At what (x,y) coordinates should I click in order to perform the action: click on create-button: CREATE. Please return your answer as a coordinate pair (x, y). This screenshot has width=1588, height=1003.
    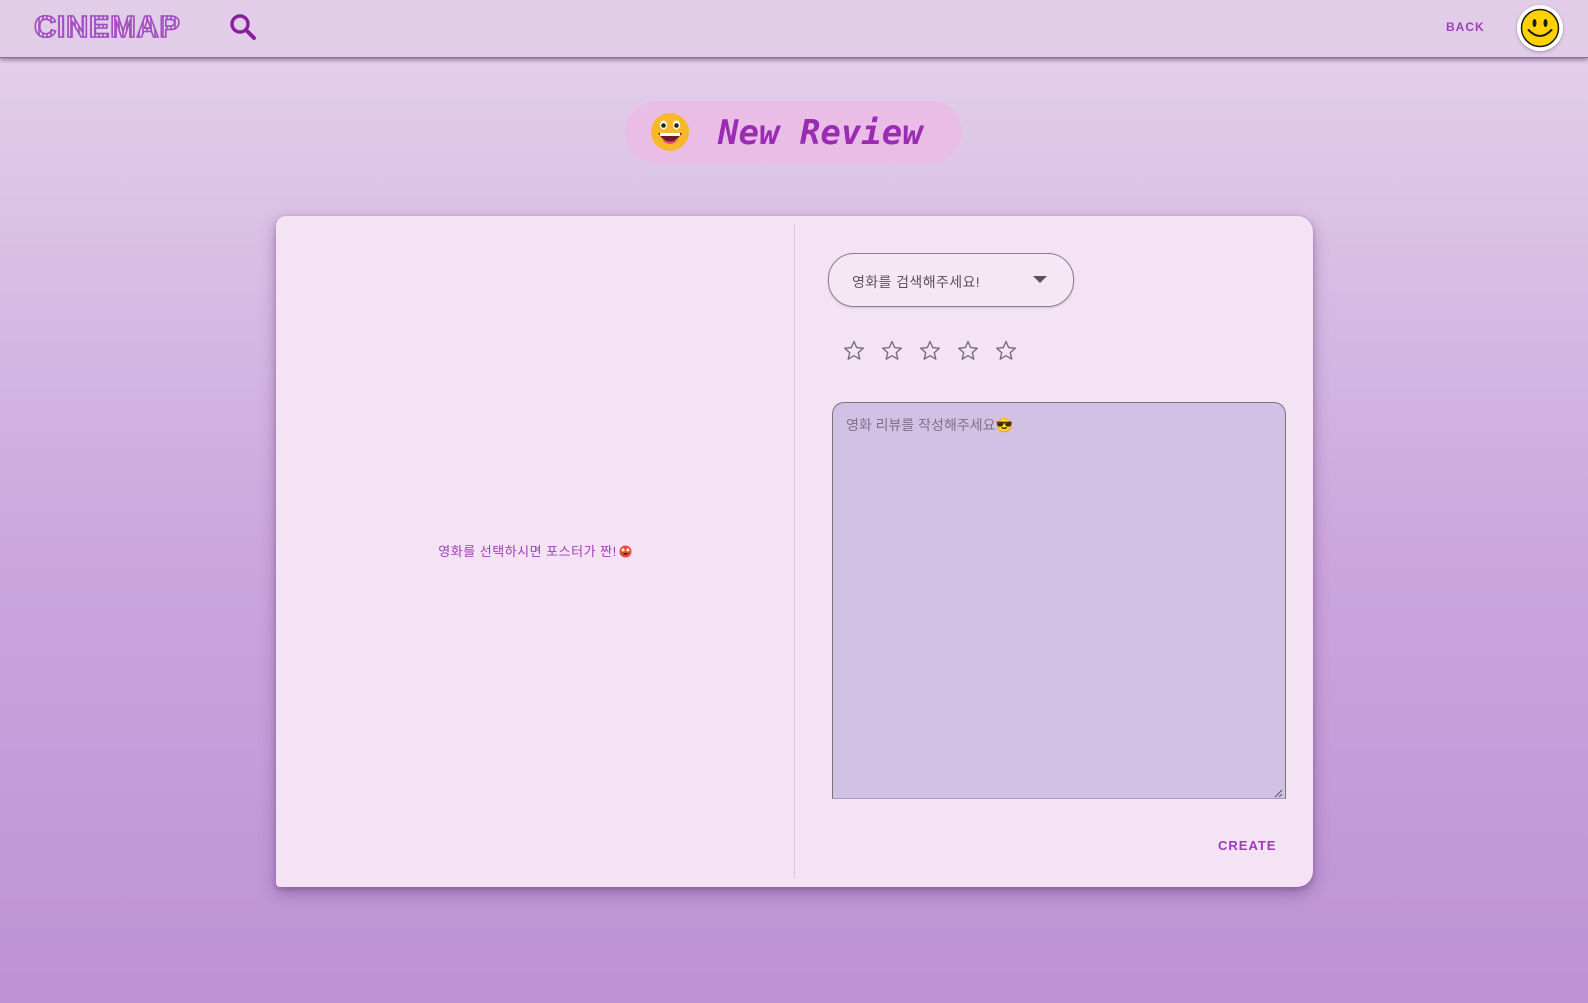
    Looking at the image, I should click on (1247, 845).